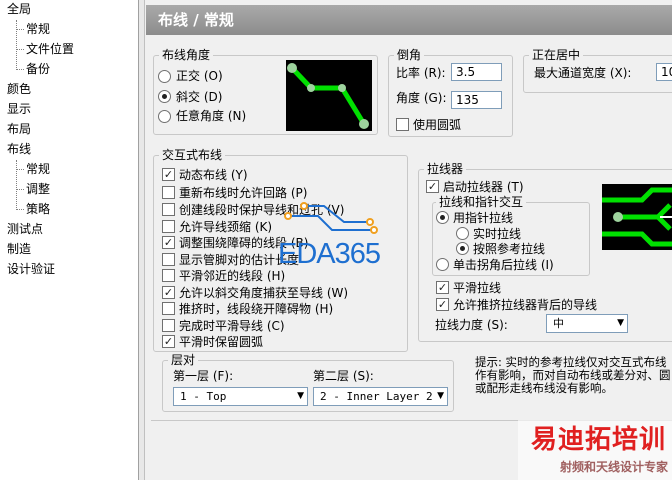 This screenshot has height=480, width=672. I want to click on layer-pair-title: 层对, so click(183, 360).